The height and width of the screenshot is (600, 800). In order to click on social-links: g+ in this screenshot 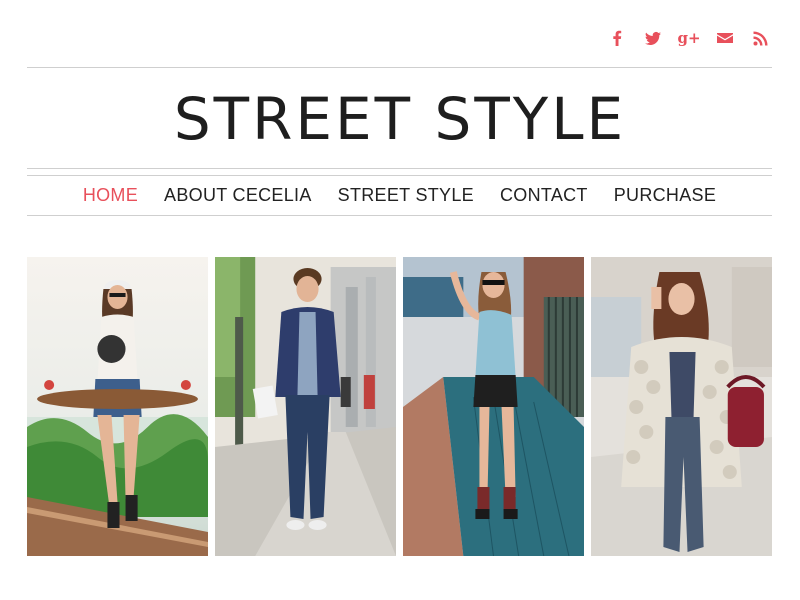, I will do `click(689, 38)`.